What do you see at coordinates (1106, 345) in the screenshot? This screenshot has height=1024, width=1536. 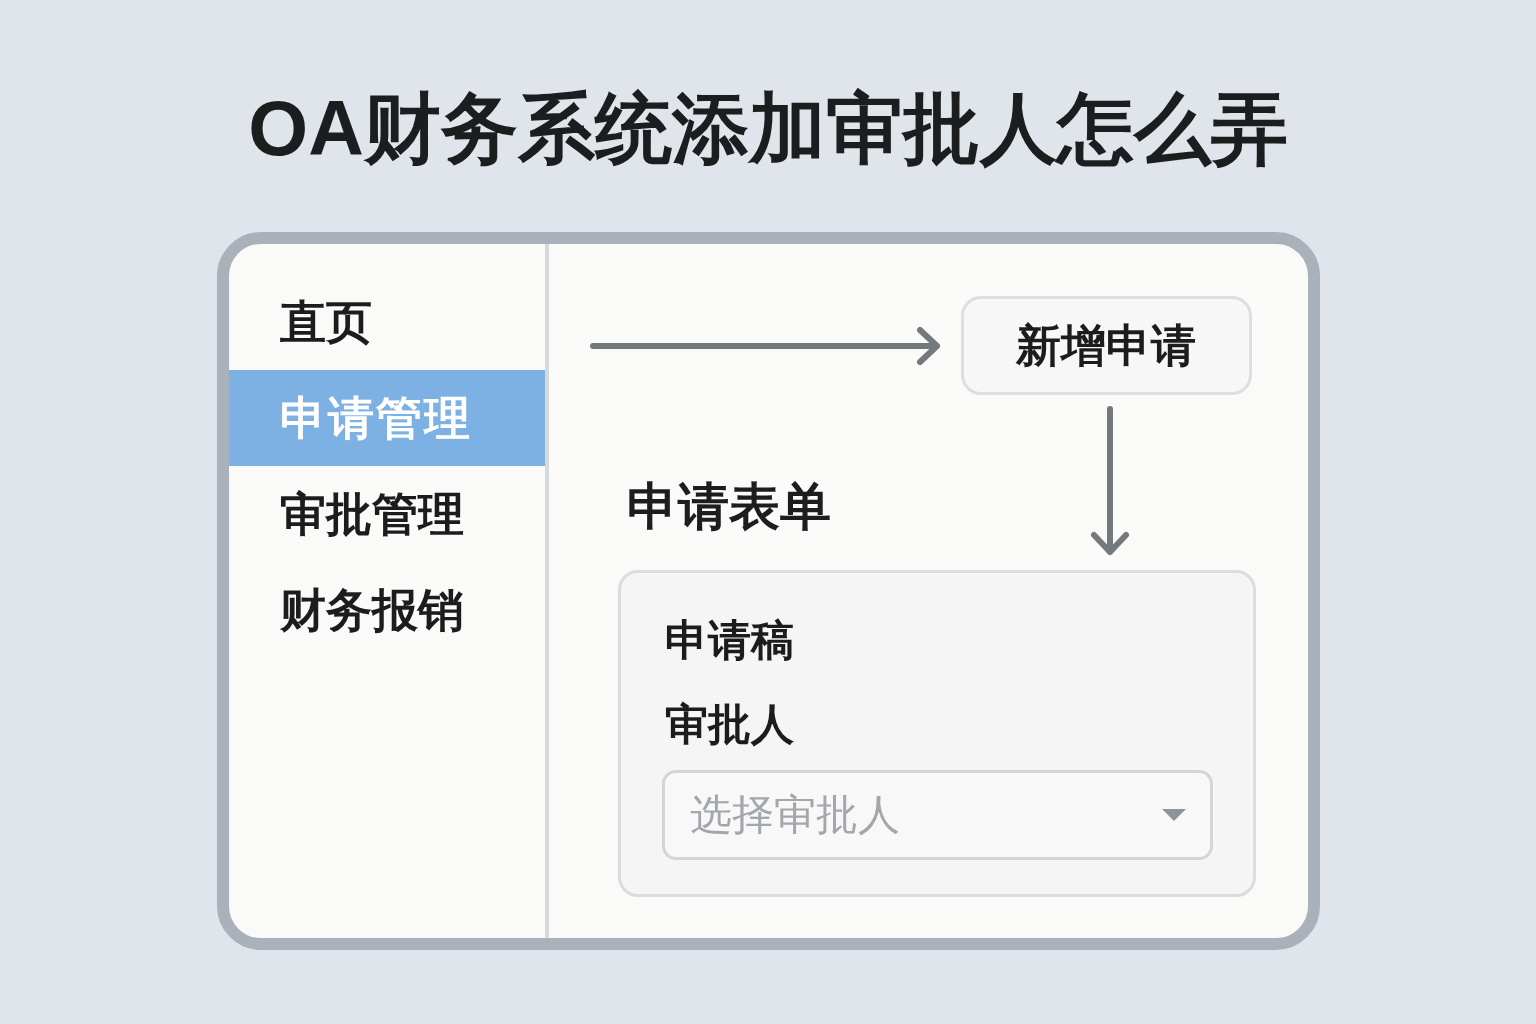 I see `new-request-button: 新增申请` at bounding box center [1106, 345].